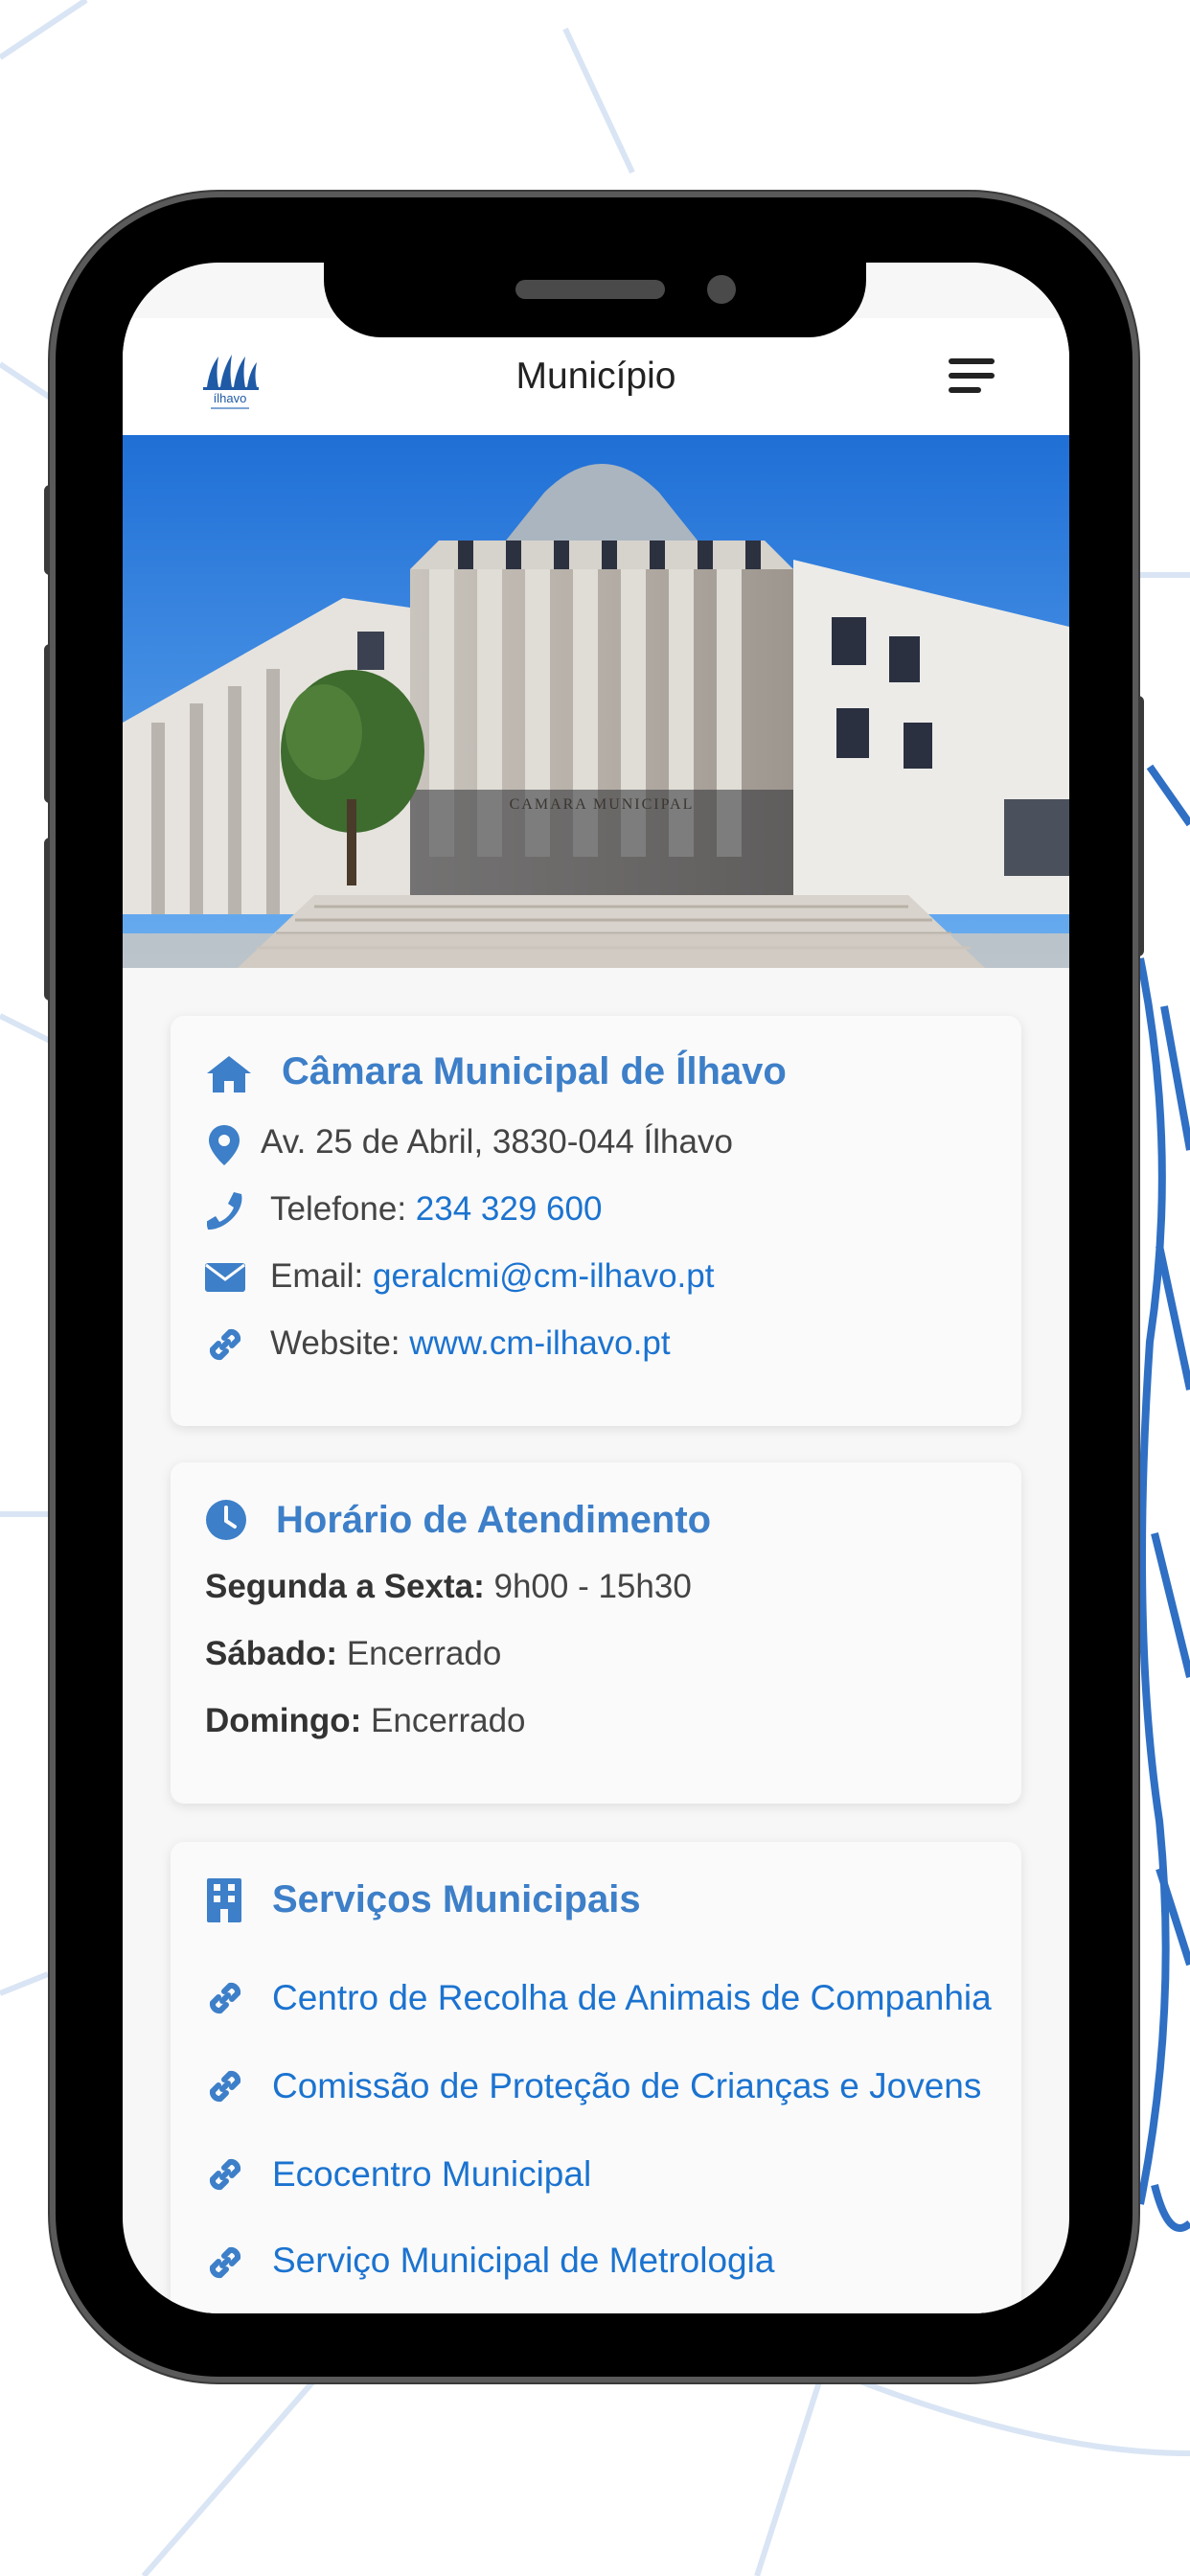  I want to click on front-camera, so click(722, 289).